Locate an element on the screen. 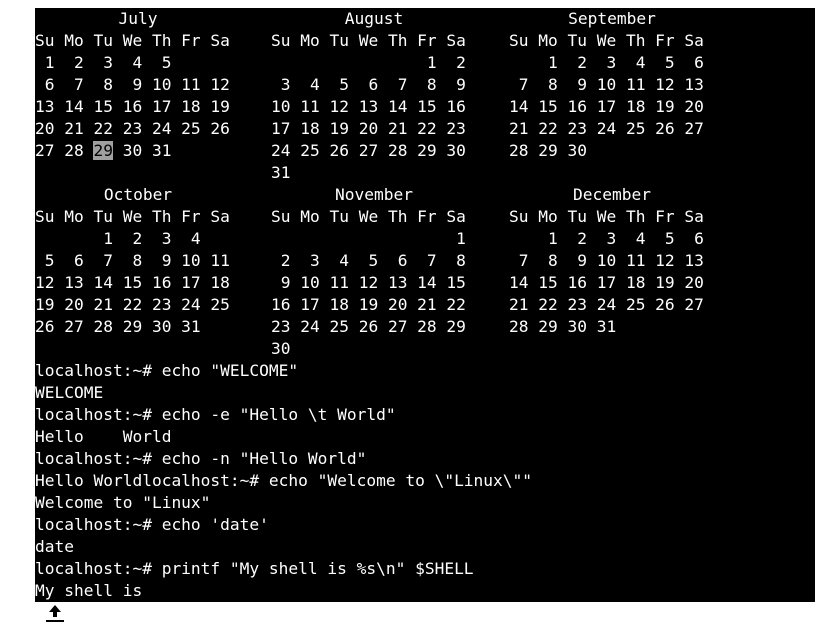  week-row: 30 is located at coordinates (281, 348).